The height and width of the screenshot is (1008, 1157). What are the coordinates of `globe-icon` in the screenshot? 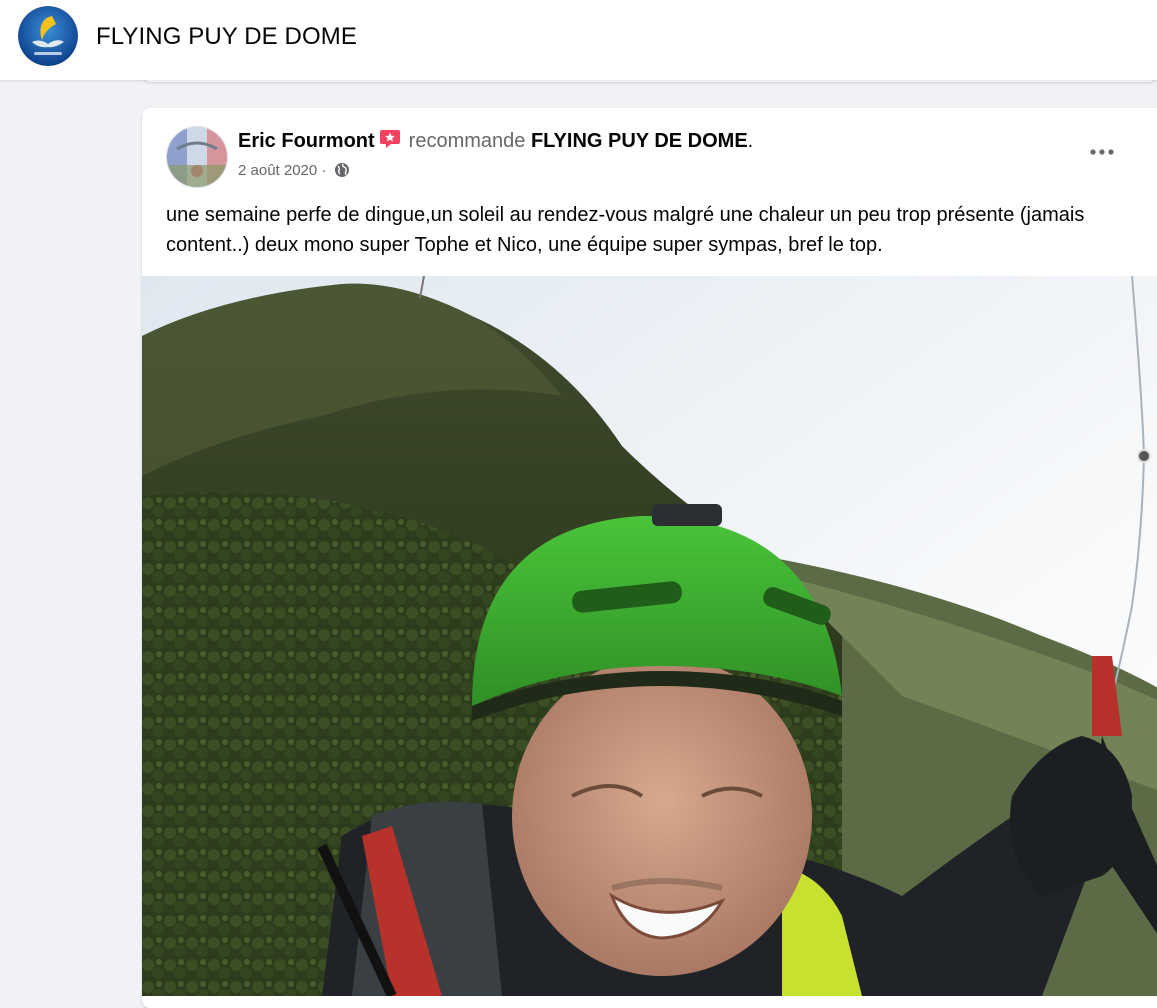 It's located at (342, 170).